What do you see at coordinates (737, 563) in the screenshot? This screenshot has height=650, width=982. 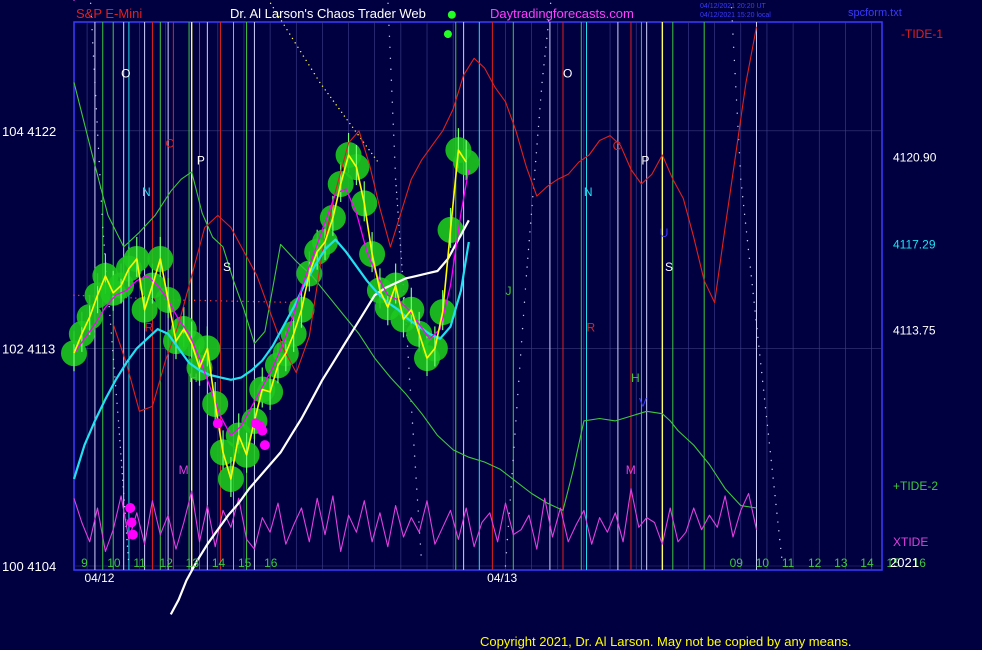 I see `x-tick-label: 09` at bounding box center [737, 563].